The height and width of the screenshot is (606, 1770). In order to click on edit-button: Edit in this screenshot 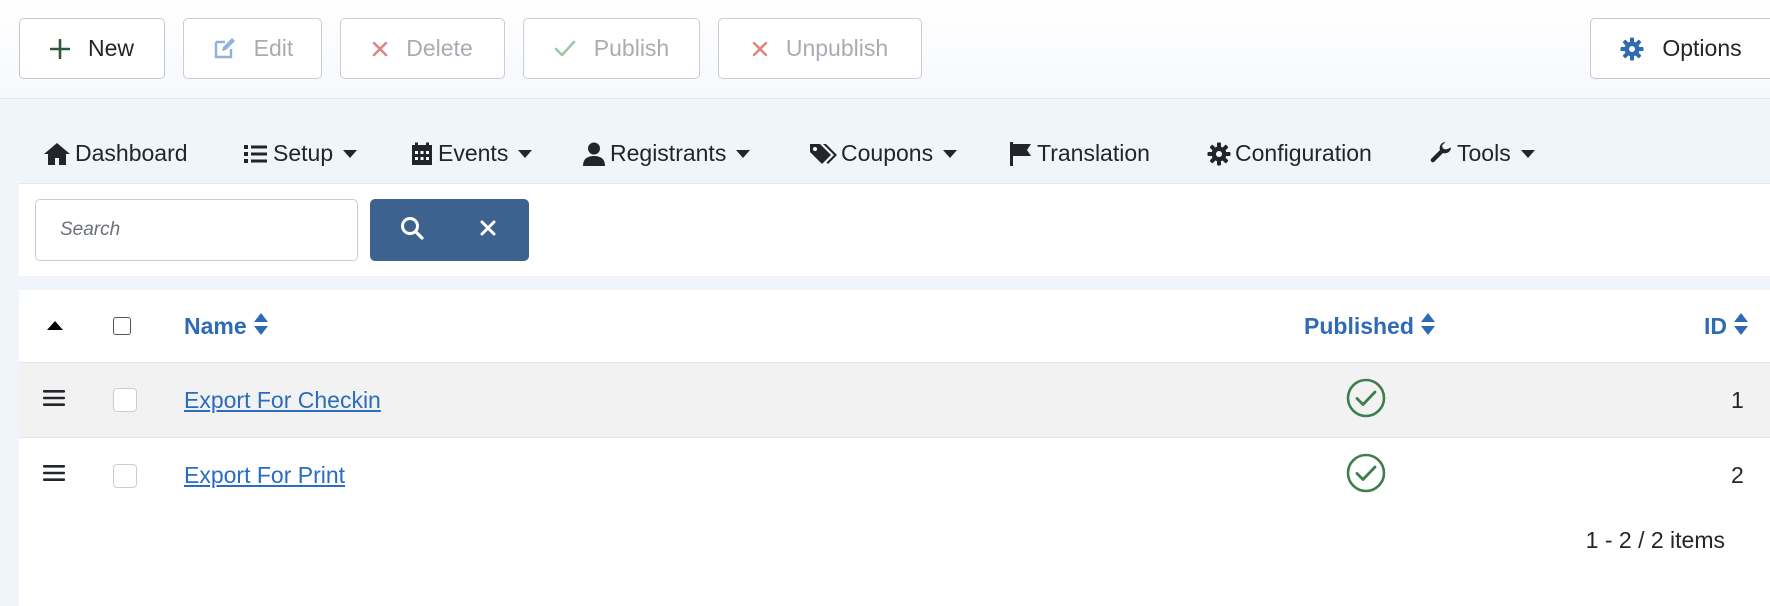, I will do `click(252, 48)`.